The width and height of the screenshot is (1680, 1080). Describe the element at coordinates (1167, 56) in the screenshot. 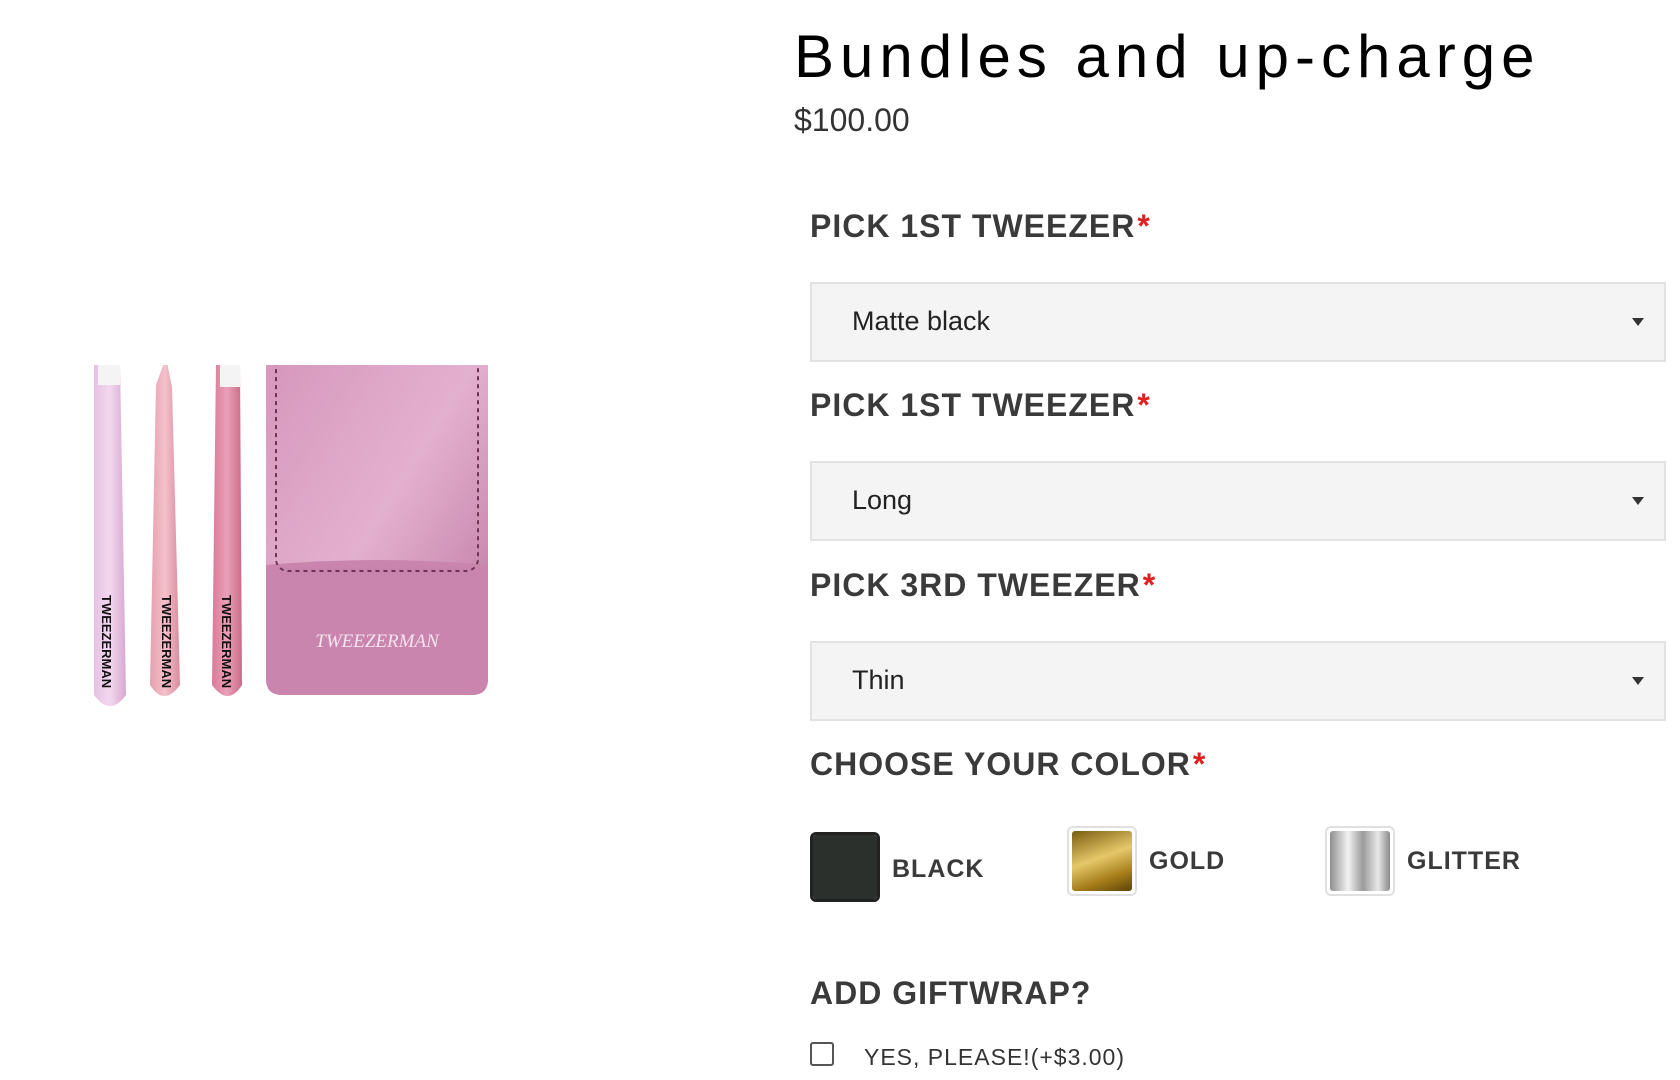

I see `product-title: Bundles and up-charge` at that location.